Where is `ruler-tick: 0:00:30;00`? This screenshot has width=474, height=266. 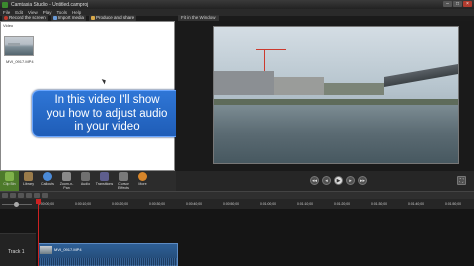
ruler-tick: 0:00:30;00 is located at coordinates (157, 204).